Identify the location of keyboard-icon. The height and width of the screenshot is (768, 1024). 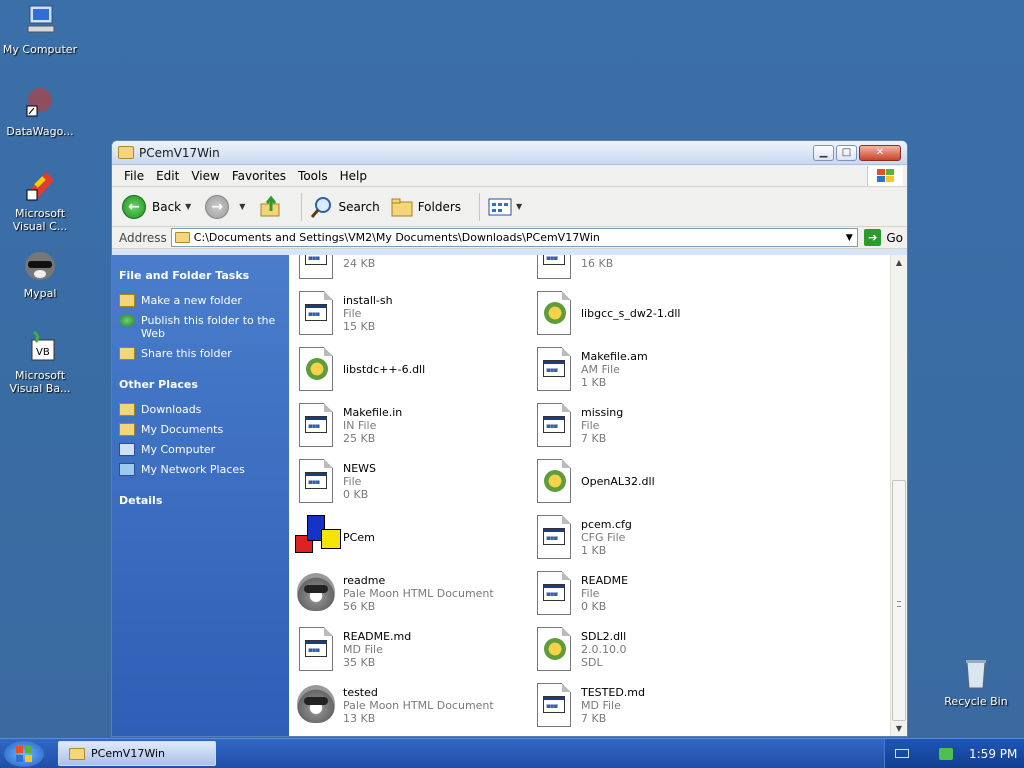
(902, 753).